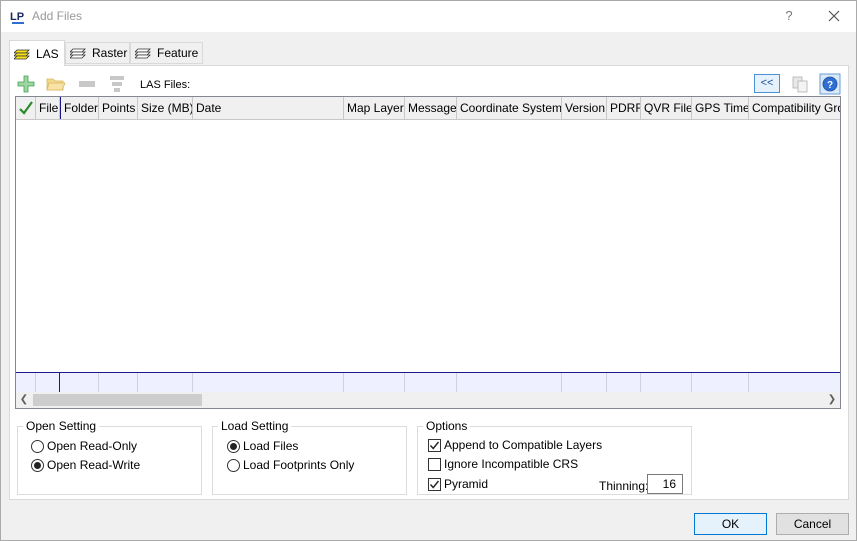 The height and width of the screenshot is (541, 857). What do you see at coordinates (118, 108) in the screenshot?
I see `column-points: Points` at bounding box center [118, 108].